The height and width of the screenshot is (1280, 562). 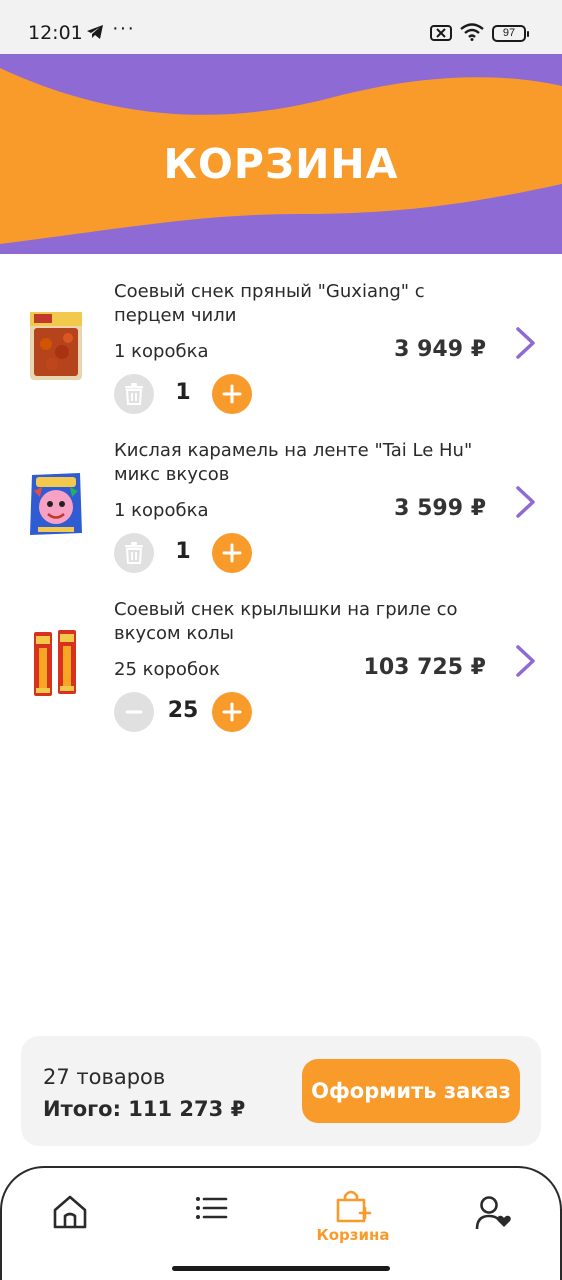 I want to click on nav-cart: Корзина, so click(x=353, y=1213).